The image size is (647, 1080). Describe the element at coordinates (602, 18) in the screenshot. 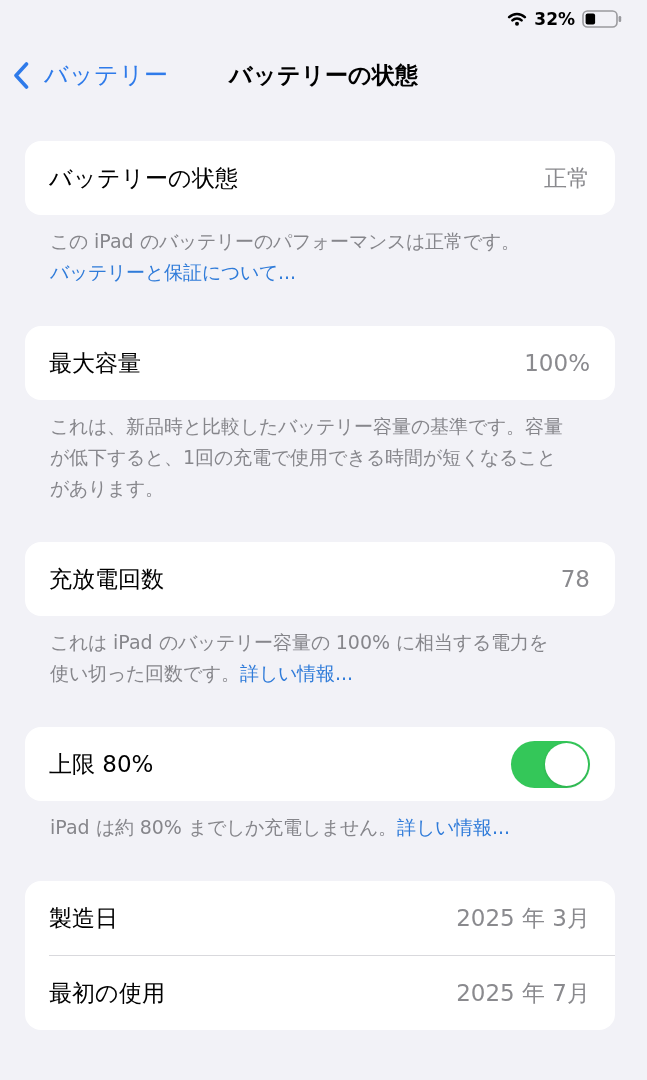

I see `battery-icon` at that location.